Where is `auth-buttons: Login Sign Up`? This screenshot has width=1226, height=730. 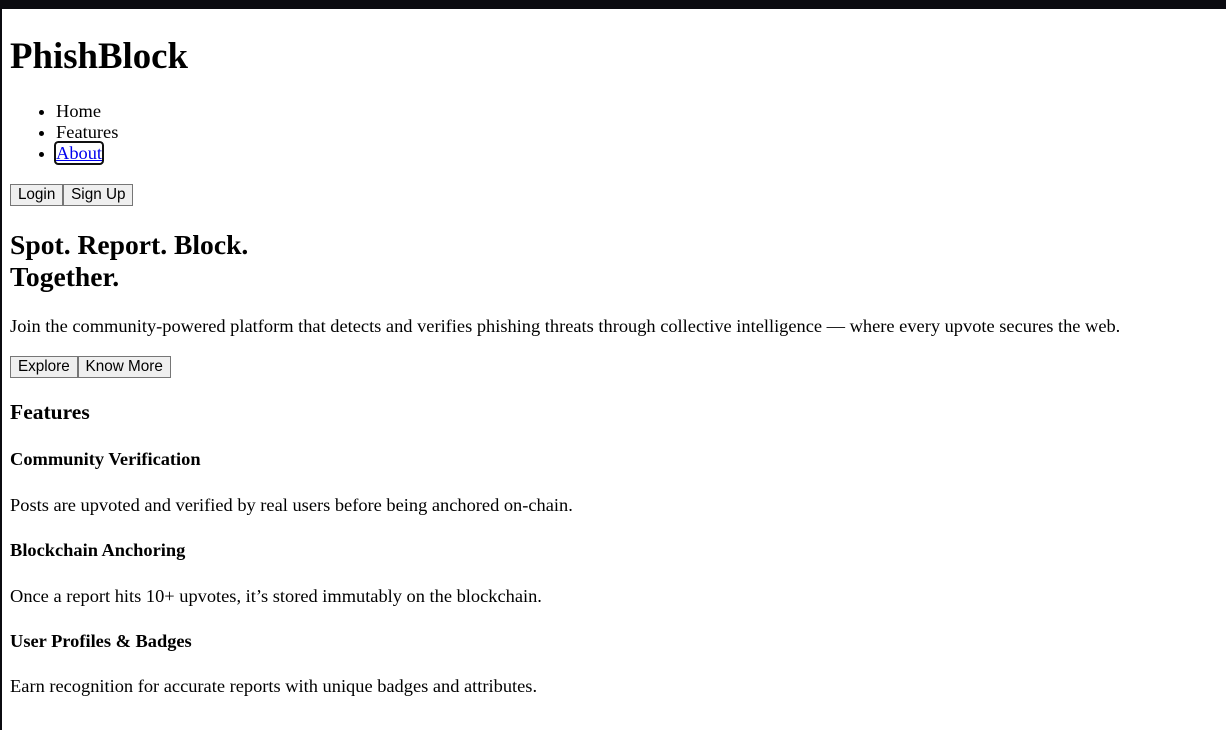
auth-buttons: Login Sign Up is located at coordinates (614, 194).